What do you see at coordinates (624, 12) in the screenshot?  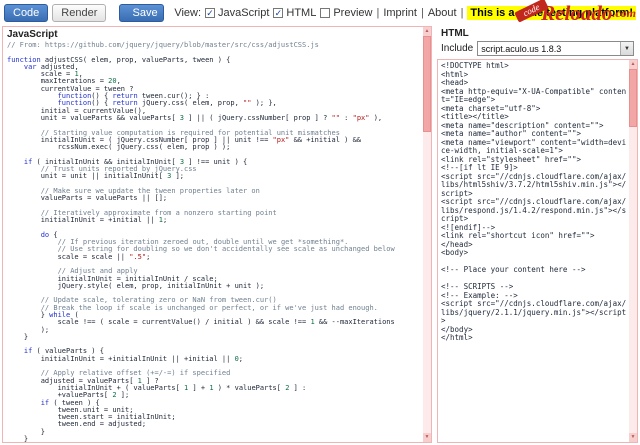 I see `logo-tld: .com` at bounding box center [624, 12].